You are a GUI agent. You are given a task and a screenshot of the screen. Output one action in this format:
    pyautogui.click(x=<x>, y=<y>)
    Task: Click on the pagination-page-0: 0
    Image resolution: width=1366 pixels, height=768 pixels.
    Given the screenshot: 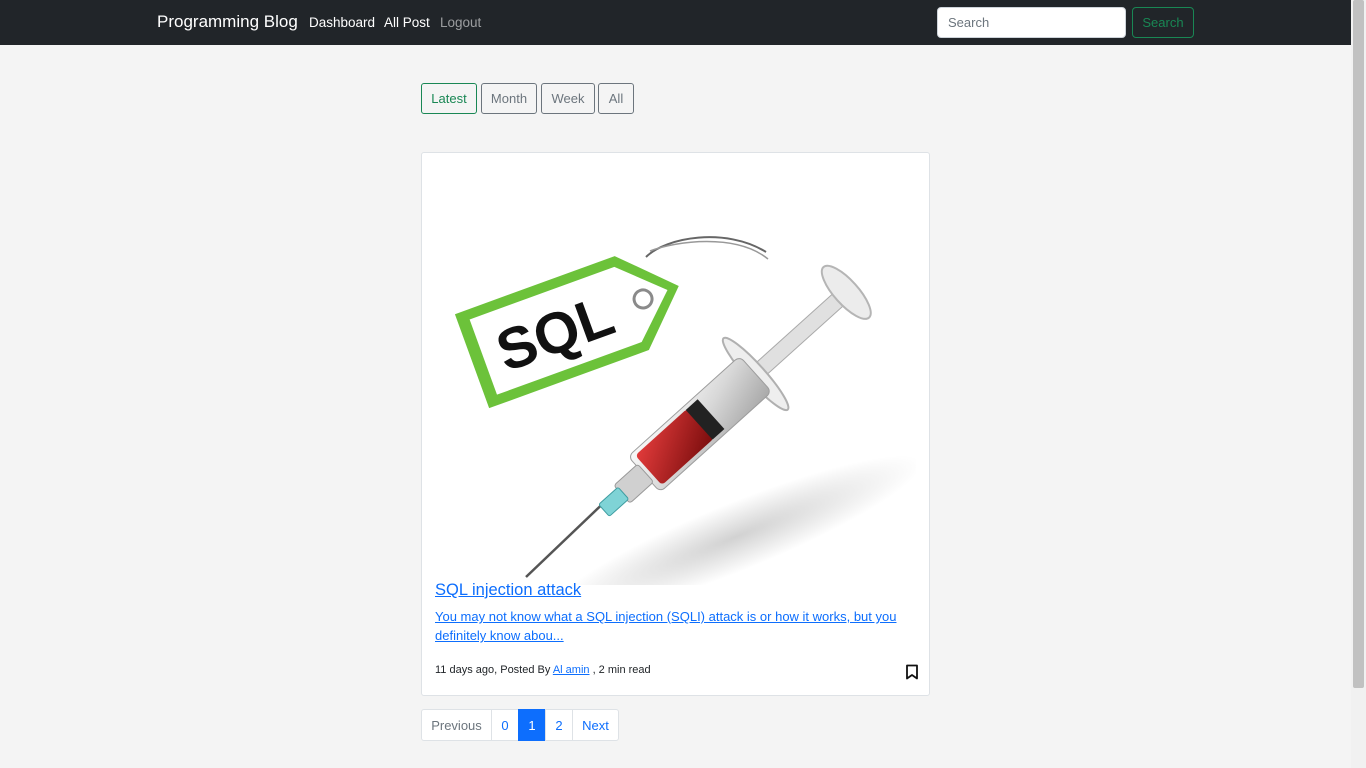 What is the action you would take?
    pyautogui.click(x=505, y=725)
    